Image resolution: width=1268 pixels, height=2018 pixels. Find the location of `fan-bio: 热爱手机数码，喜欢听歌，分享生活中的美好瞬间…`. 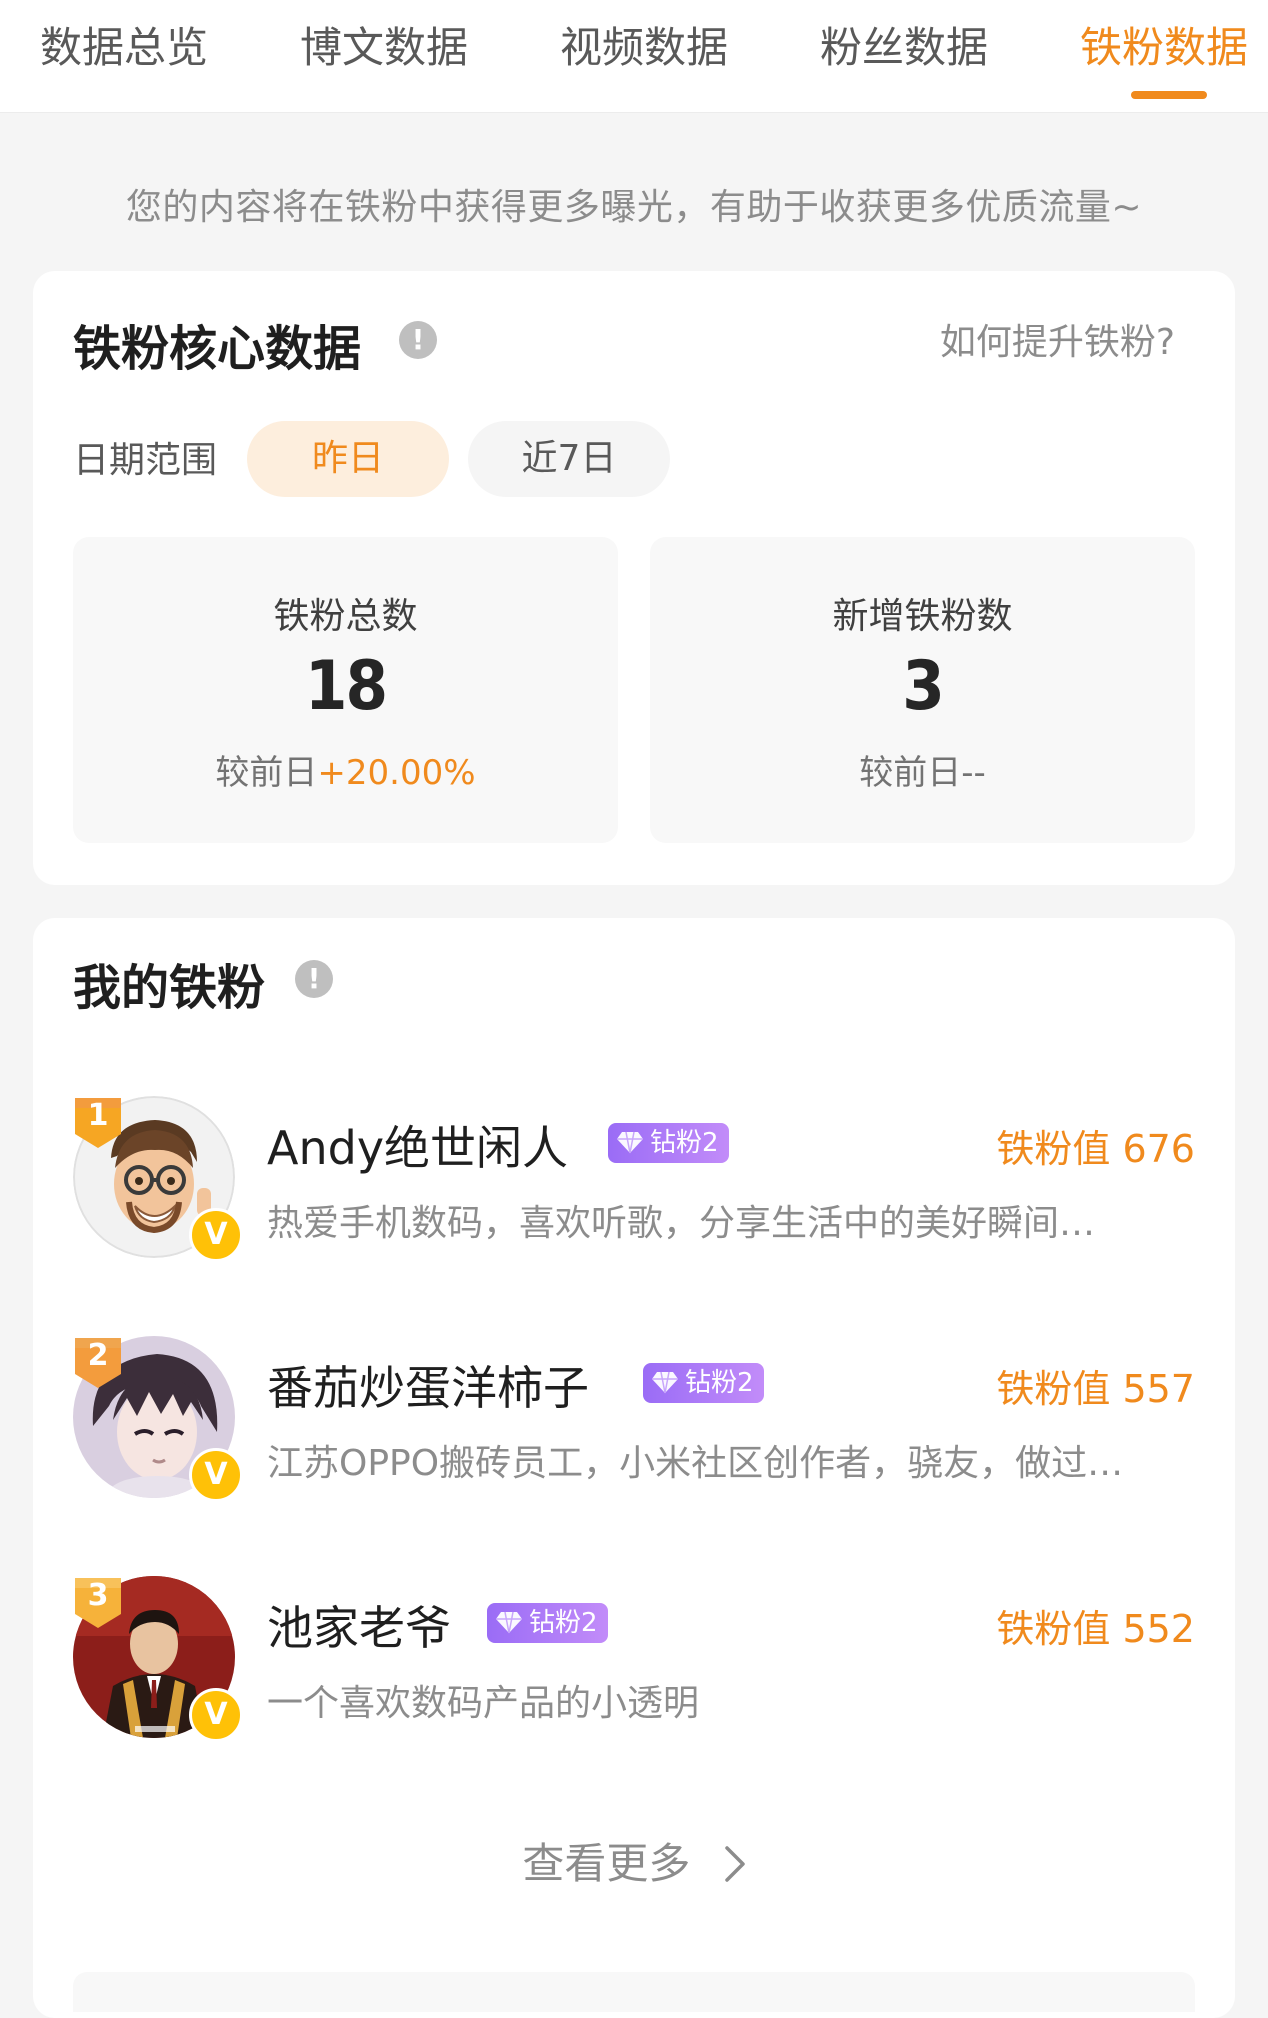

fan-bio: 热爱手机数码，喜欢听歌，分享生活中的美好瞬间… is located at coordinates (681, 1223).